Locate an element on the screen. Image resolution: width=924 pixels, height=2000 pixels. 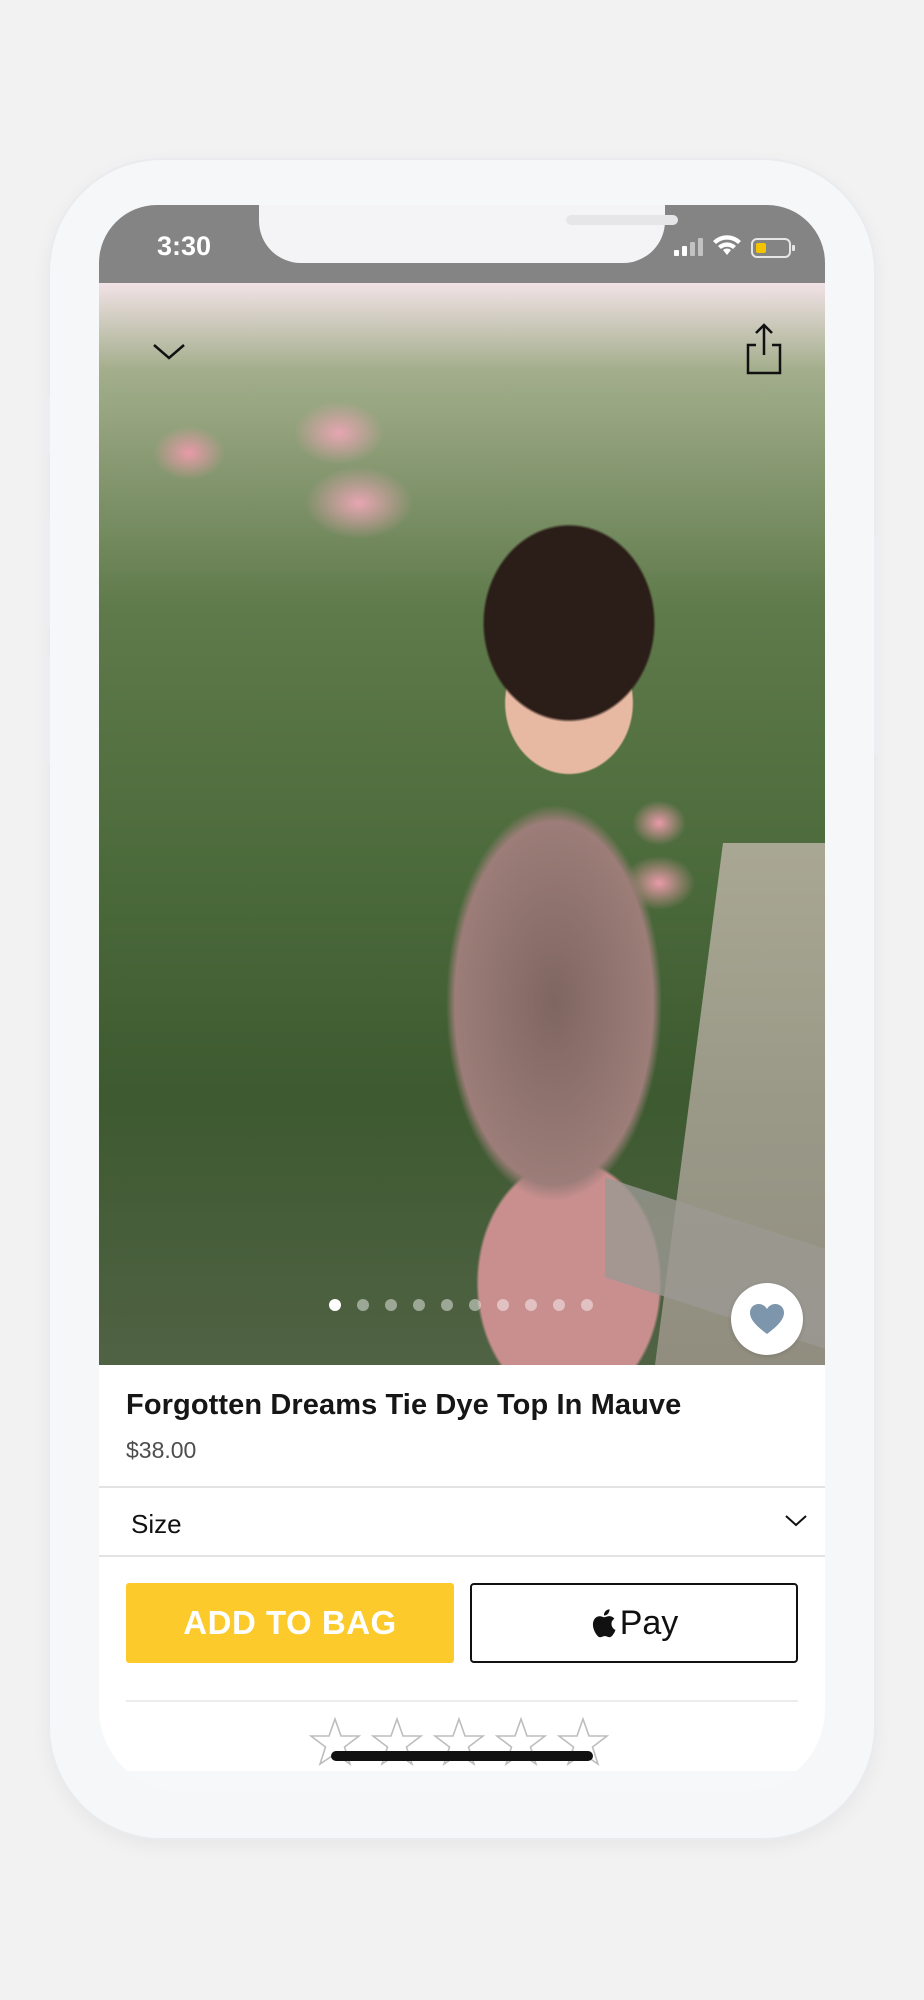
apple-icon is located at coordinates (604, 1623).